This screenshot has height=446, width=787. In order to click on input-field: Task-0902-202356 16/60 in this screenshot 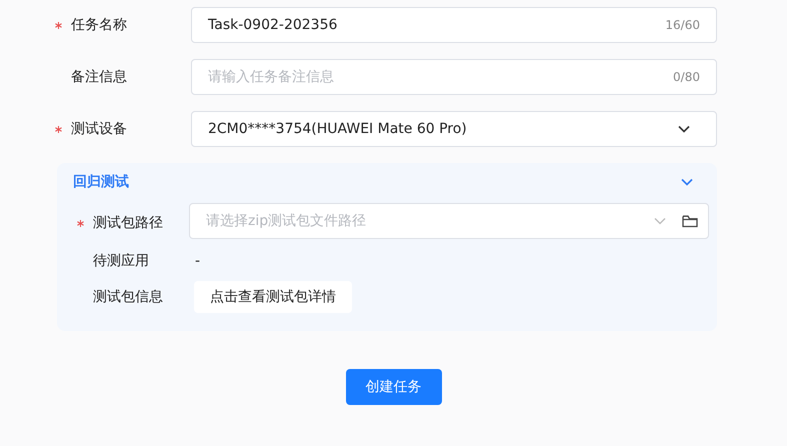, I will do `click(454, 25)`.